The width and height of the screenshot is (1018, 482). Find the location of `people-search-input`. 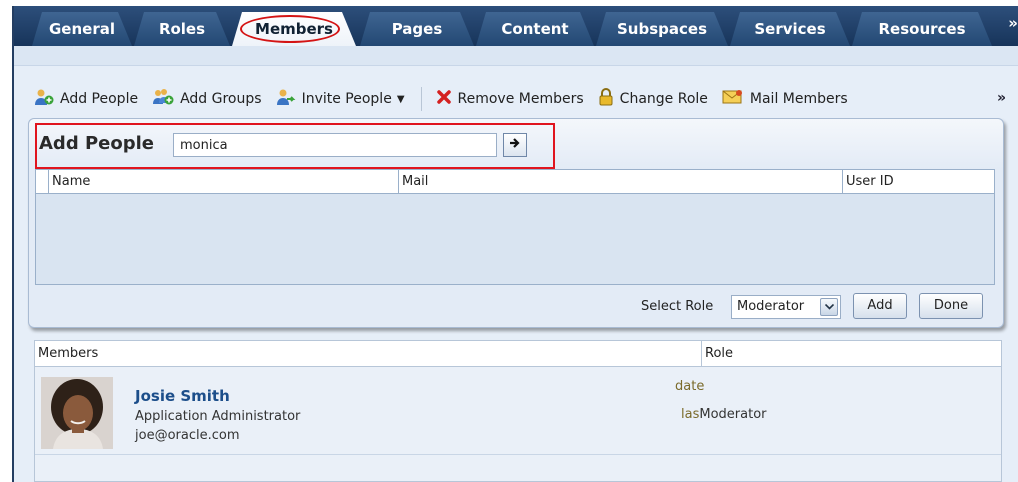

people-search-input is located at coordinates (335, 145).